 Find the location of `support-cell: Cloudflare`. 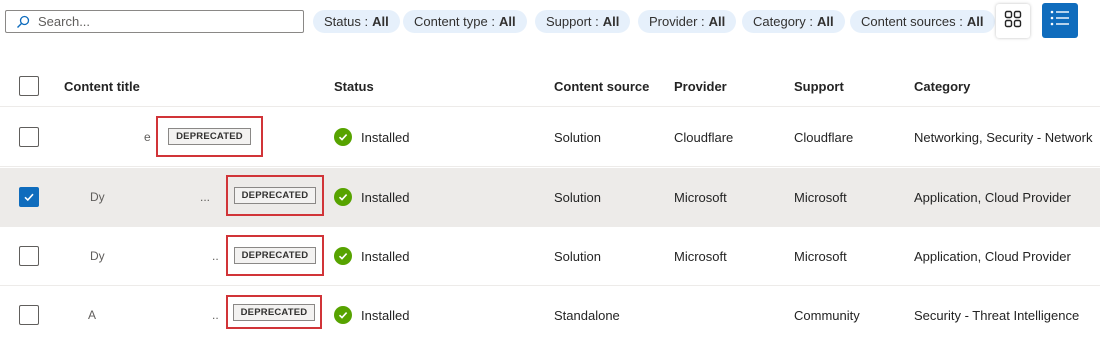

support-cell: Cloudflare is located at coordinates (824, 137).